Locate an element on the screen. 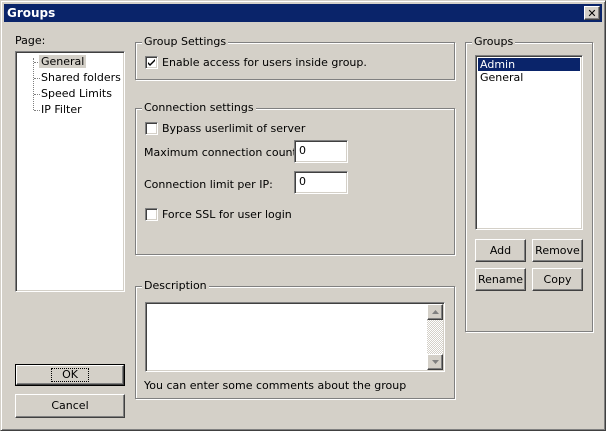  max-connection-count-label: Maximum connection count: is located at coordinates (222, 152).